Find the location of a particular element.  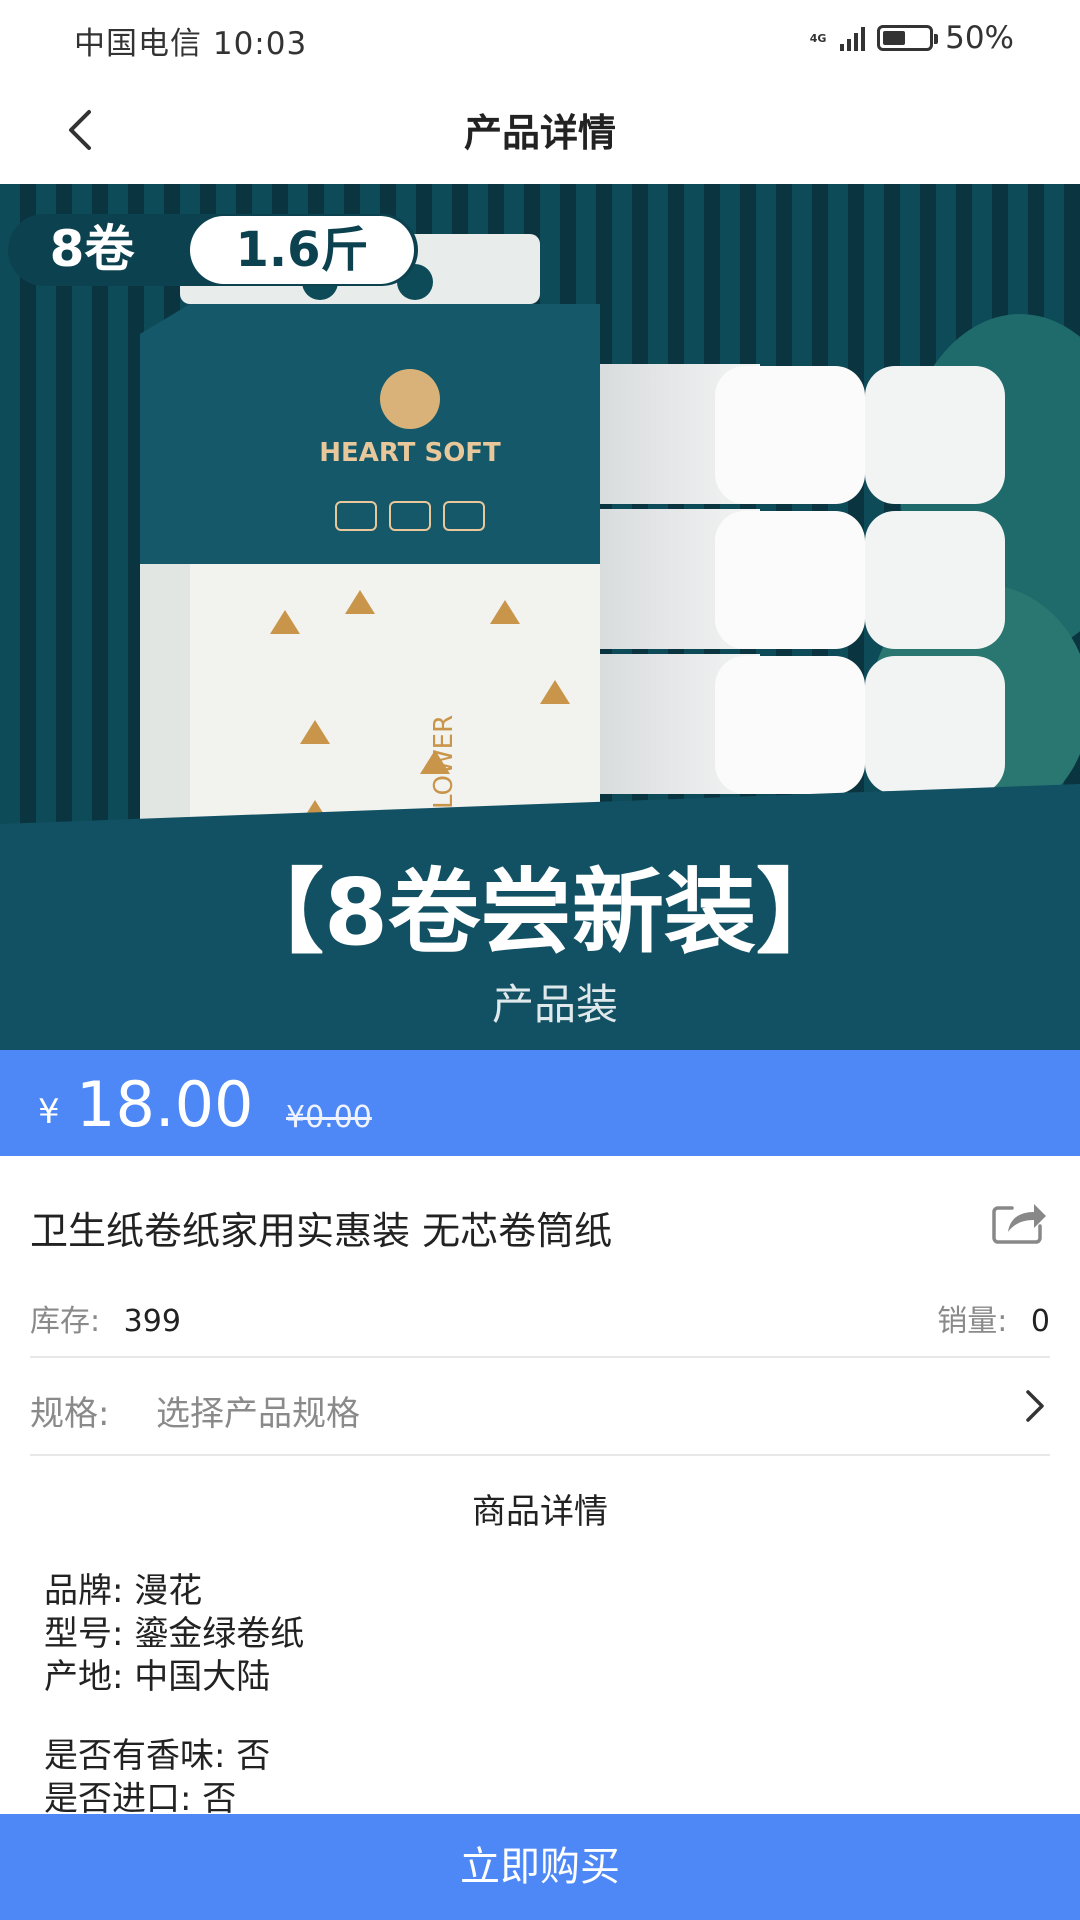

battery-percent: 50% is located at coordinates (979, 38).